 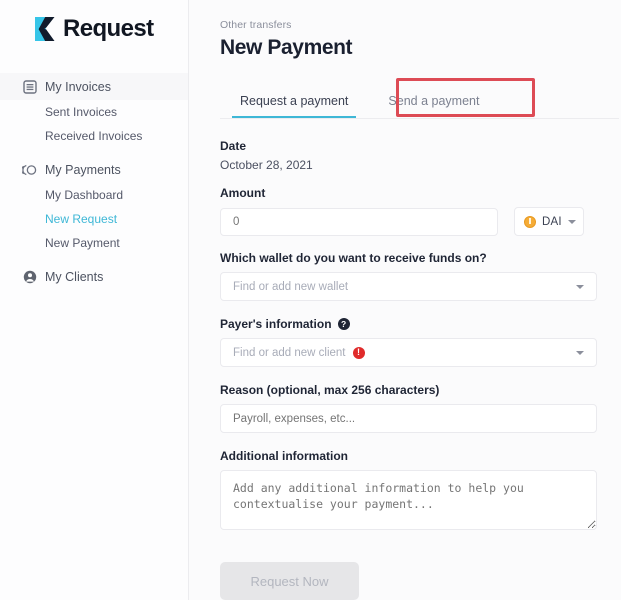 I want to click on request-now-button: Request Now, so click(x=289, y=581).